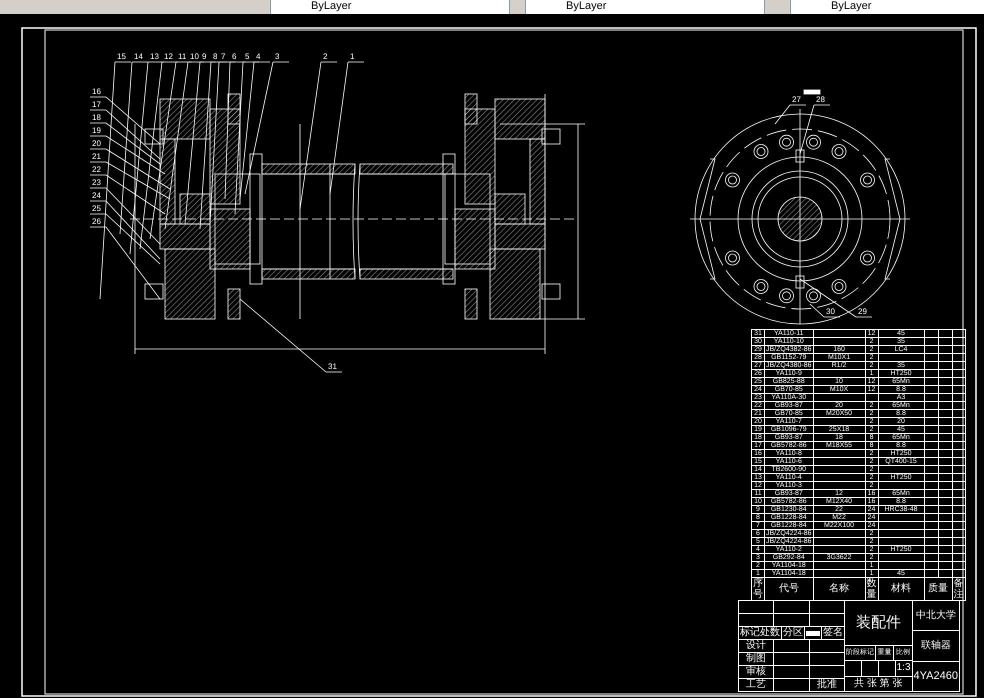  What do you see at coordinates (871, 589) in the screenshot?
I see `column-header: 数量` at bounding box center [871, 589].